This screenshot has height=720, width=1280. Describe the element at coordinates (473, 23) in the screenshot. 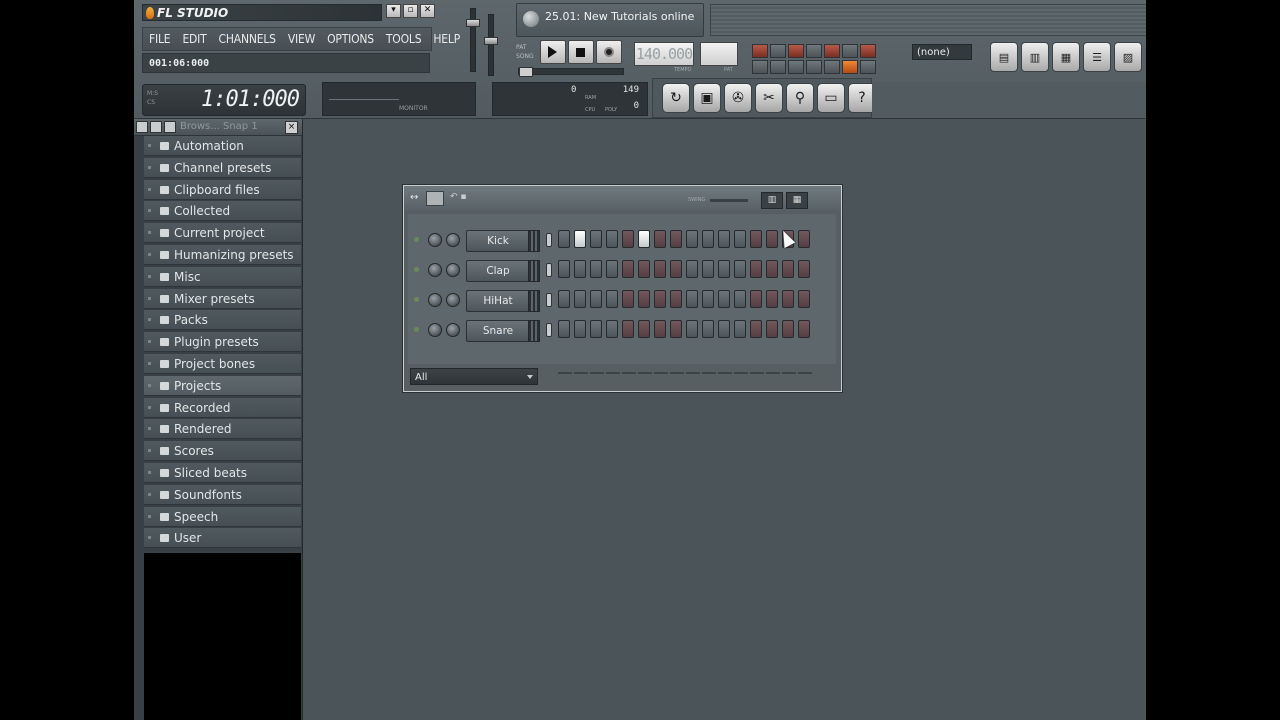

I see `master-volume-knob` at that location.